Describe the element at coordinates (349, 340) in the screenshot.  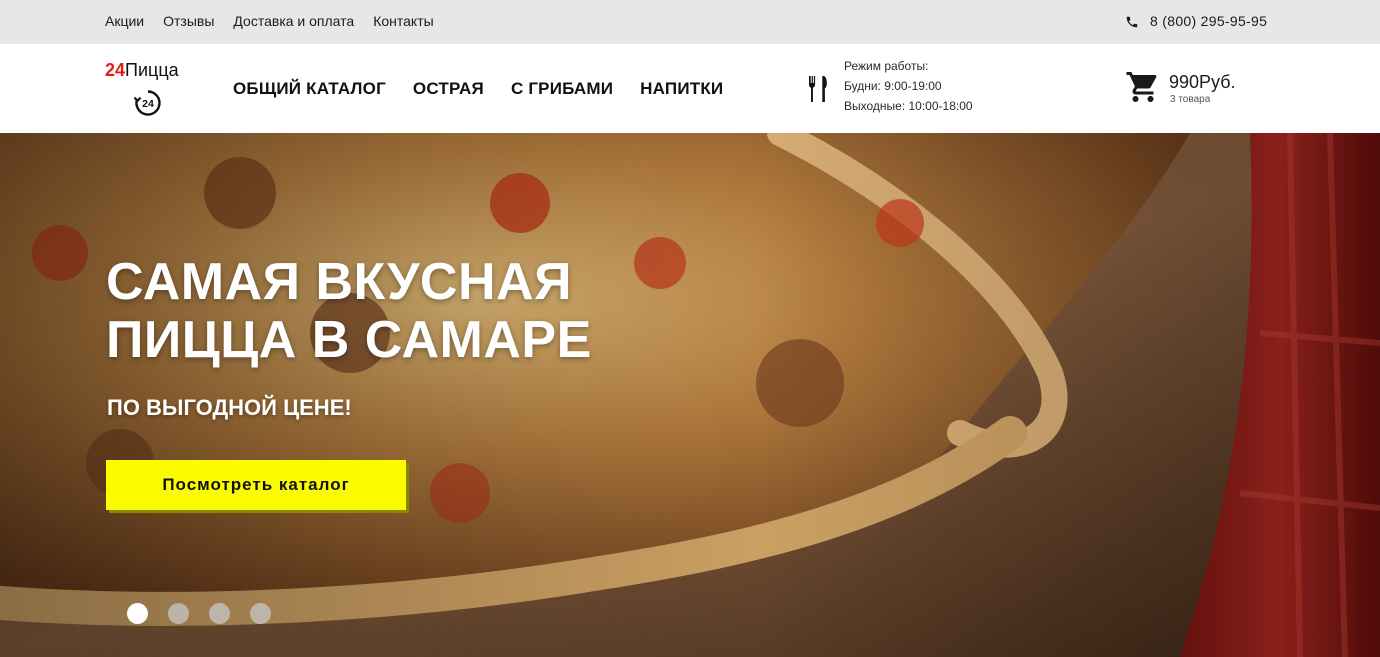
I see `hero-title-line-2: ПИЦЦА В САМАРЕ` at that location.